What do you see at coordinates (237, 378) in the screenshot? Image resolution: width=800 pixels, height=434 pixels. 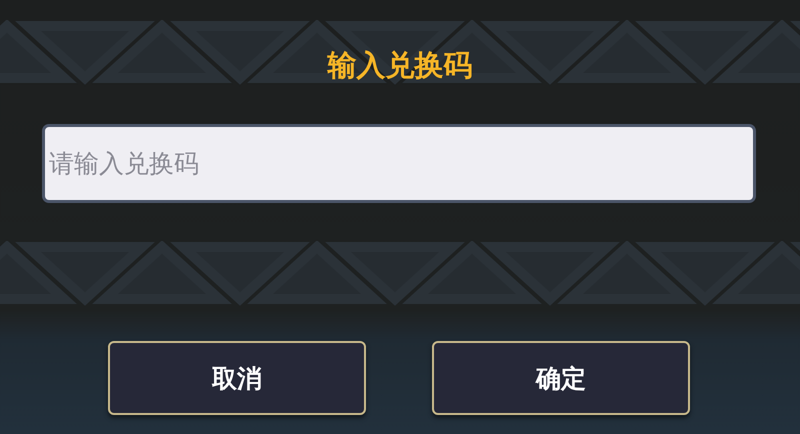 I see `cancel-button: 取消` at bounding box center [237, 378].